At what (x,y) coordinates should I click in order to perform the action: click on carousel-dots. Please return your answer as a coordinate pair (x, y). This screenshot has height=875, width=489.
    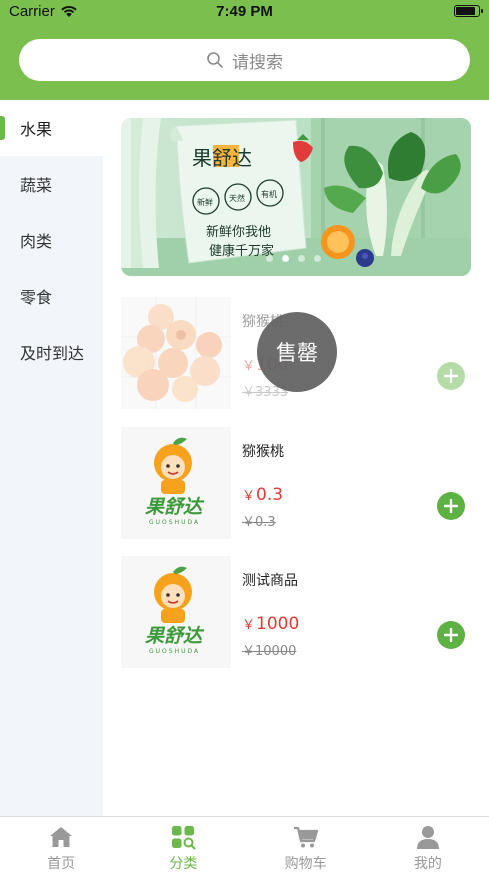
    Looking at the image, I should click on (293, 258).